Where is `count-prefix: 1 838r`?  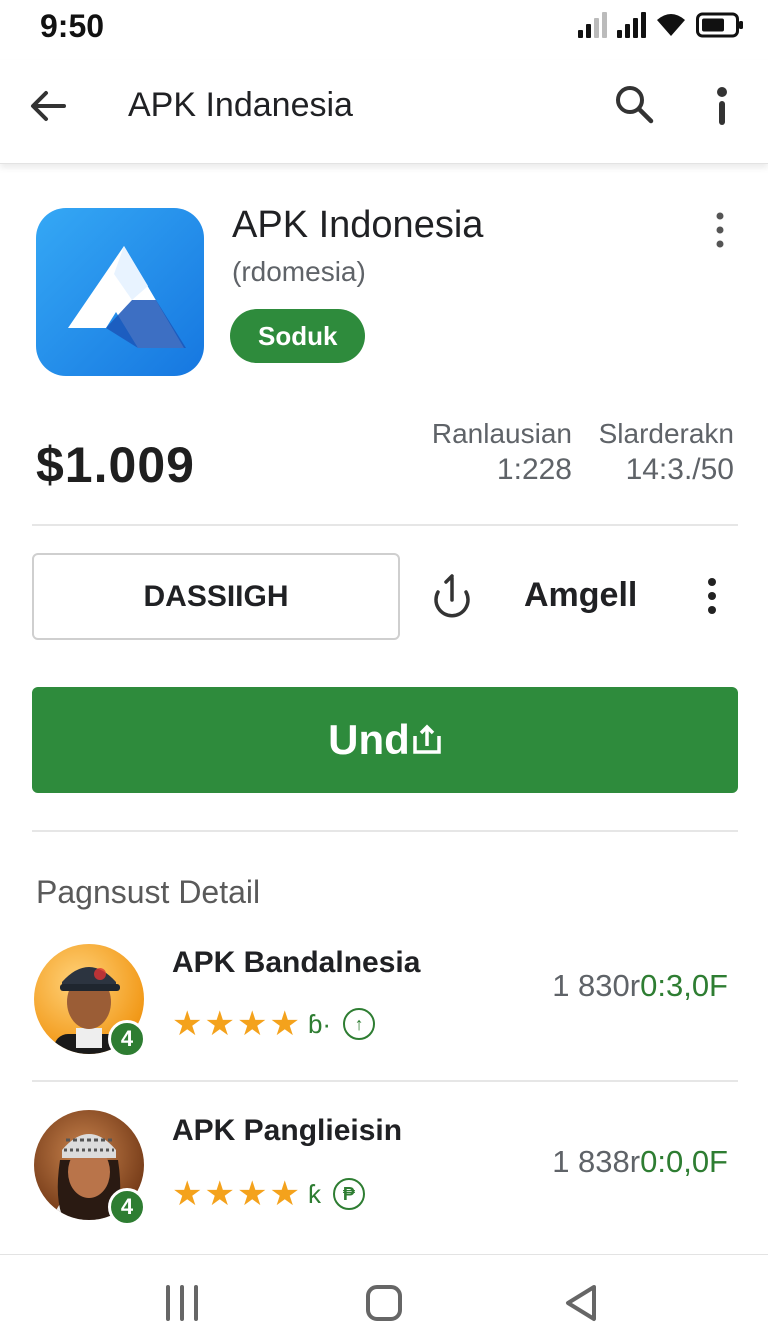 count-prefix: 1 838r is located at coordinates (596, 1161).